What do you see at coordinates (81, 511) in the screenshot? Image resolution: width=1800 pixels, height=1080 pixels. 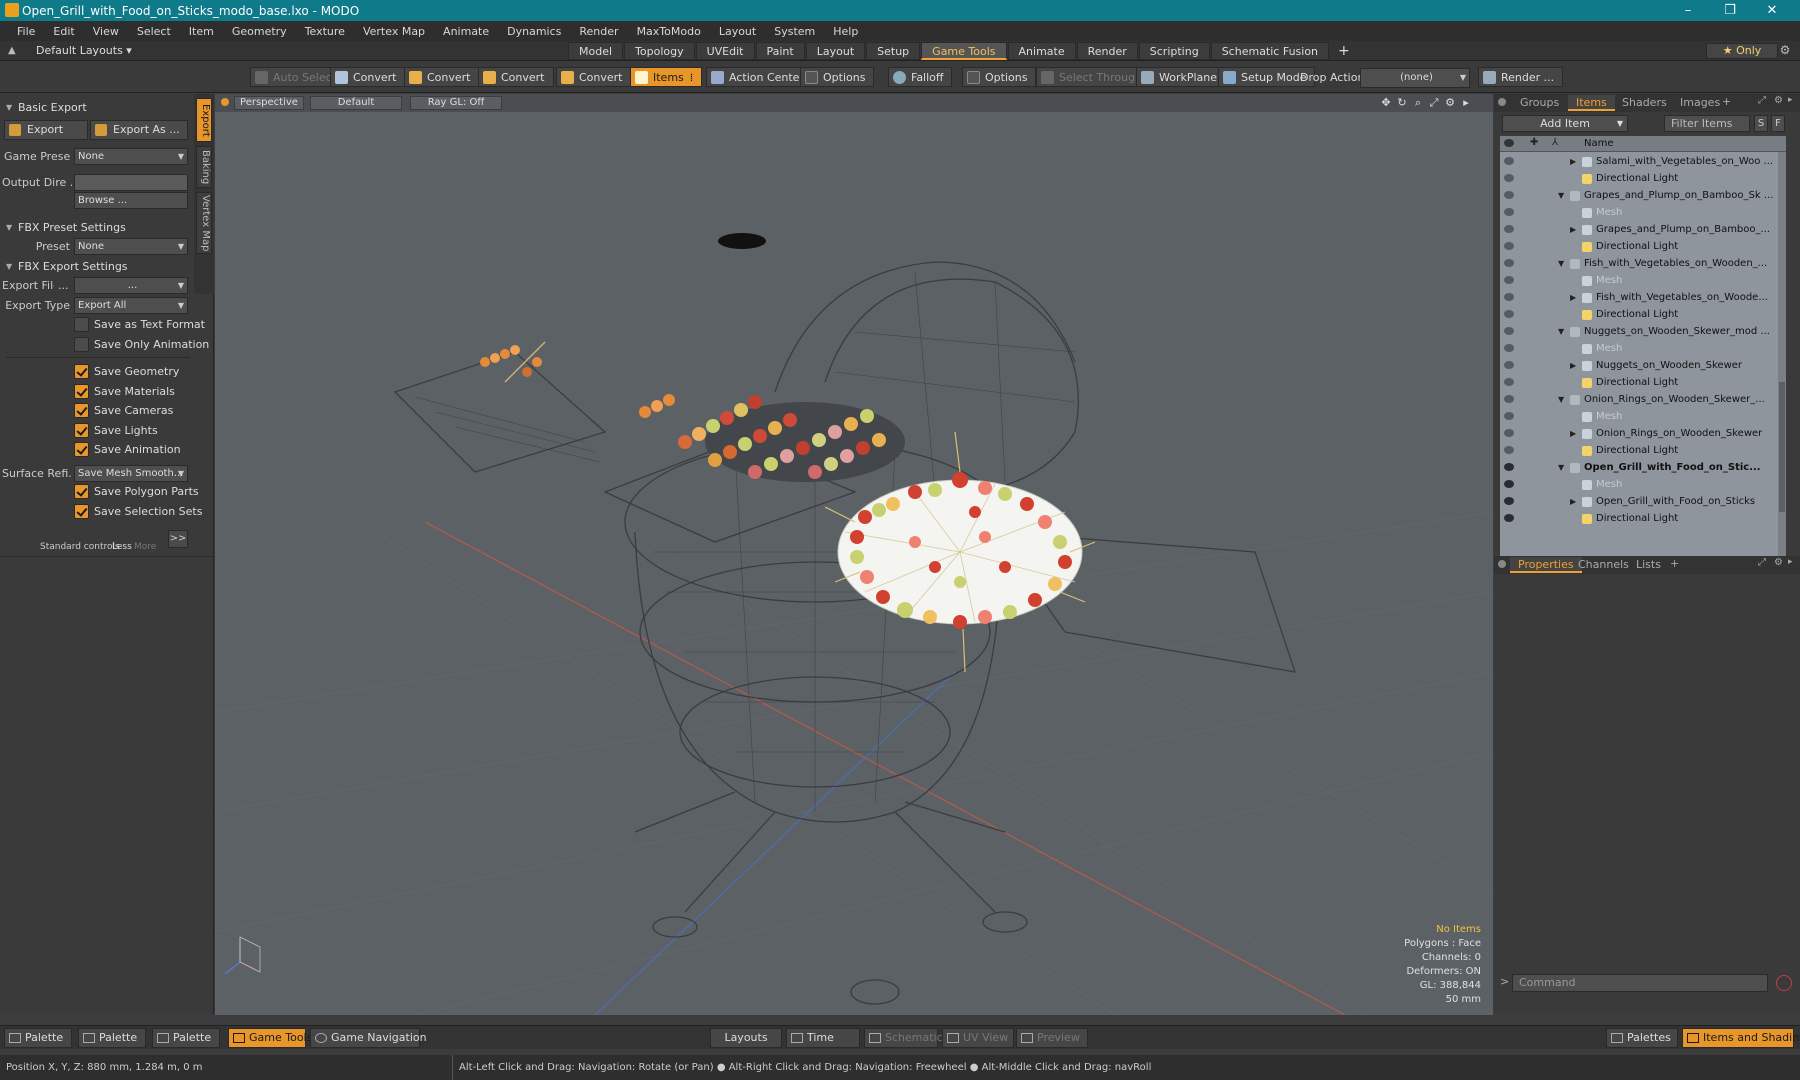 I see `save-selection-sets-checkbox` at bounding box center [81, 511].